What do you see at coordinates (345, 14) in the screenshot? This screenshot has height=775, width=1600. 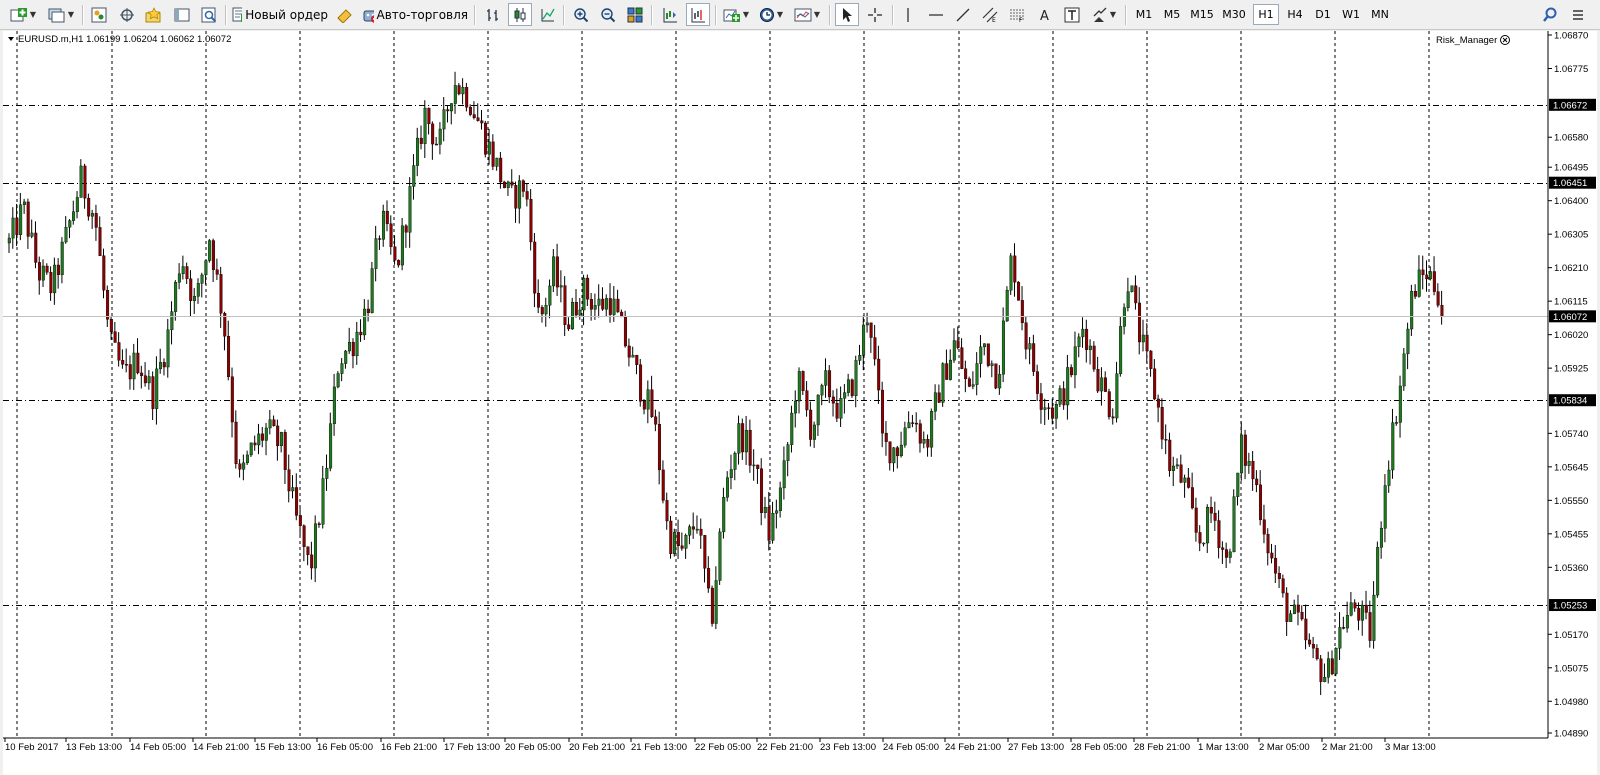 I see `metaeditor-button` at bounding box center [345, 14].